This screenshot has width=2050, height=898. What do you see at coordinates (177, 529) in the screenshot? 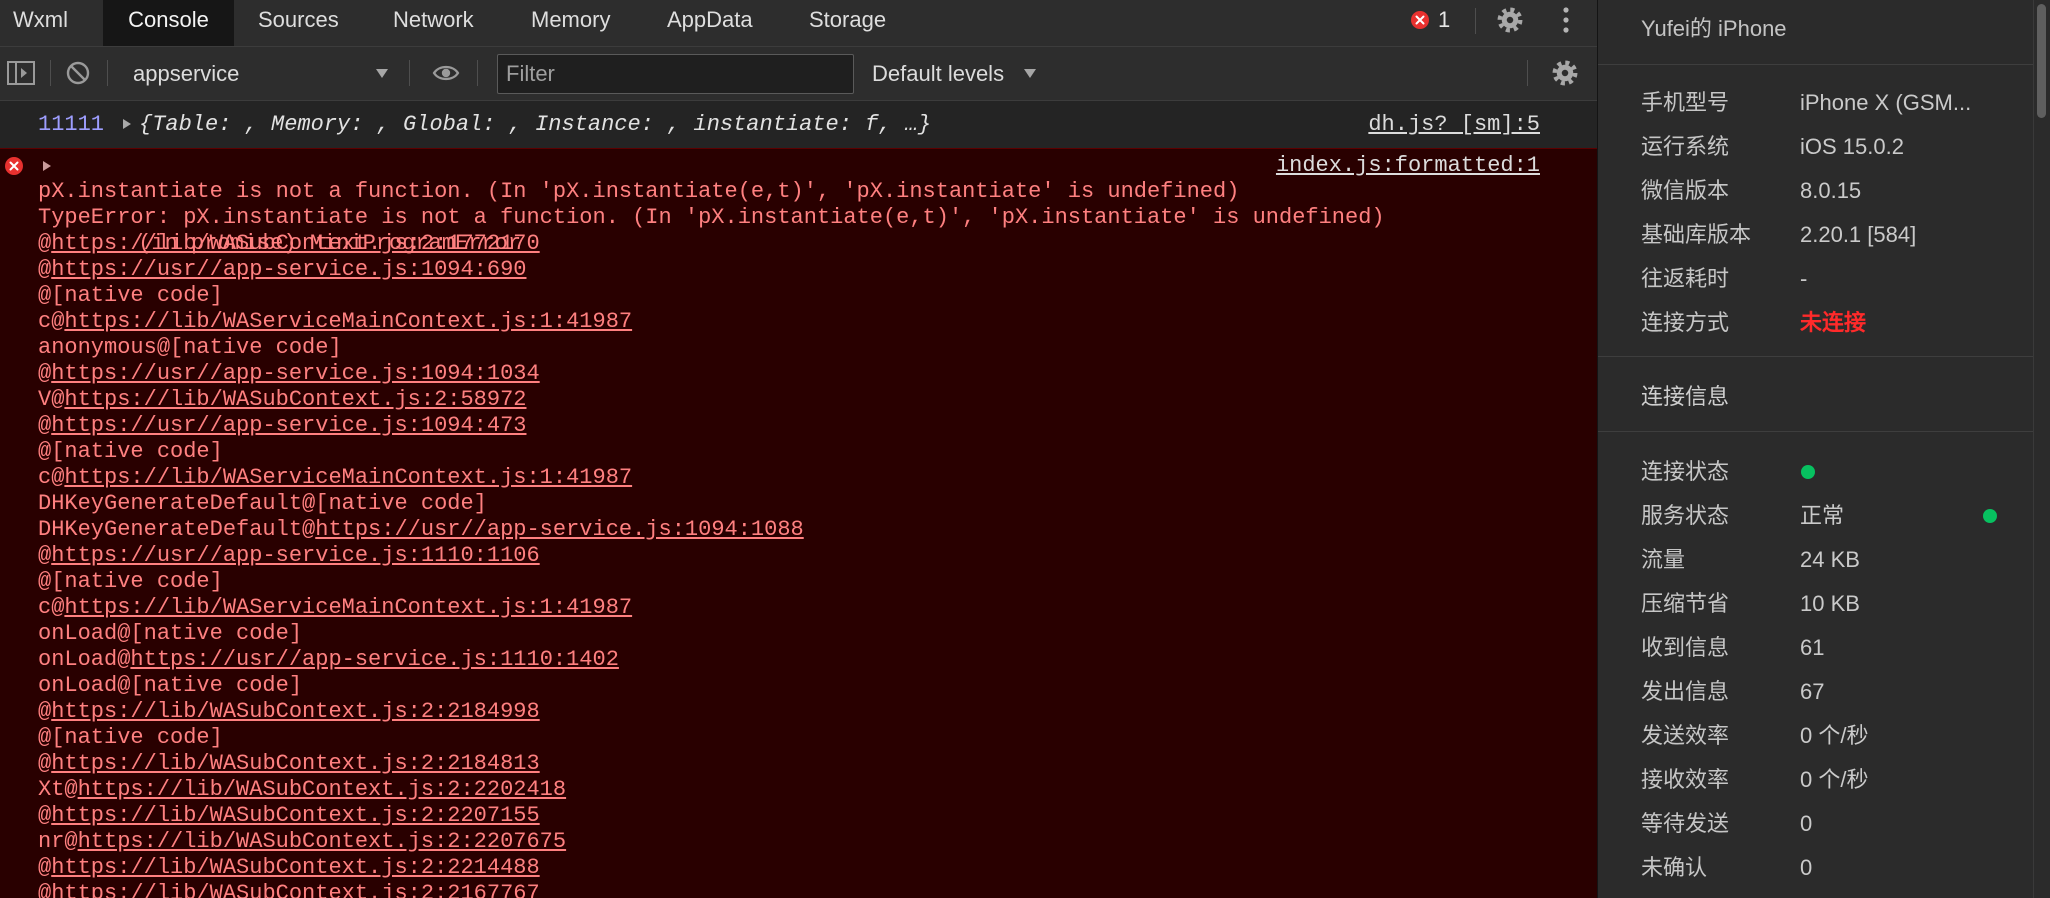
I see `stack-frame-function: DHKeyGenerateDefault@` at bounding box center [177, 529].